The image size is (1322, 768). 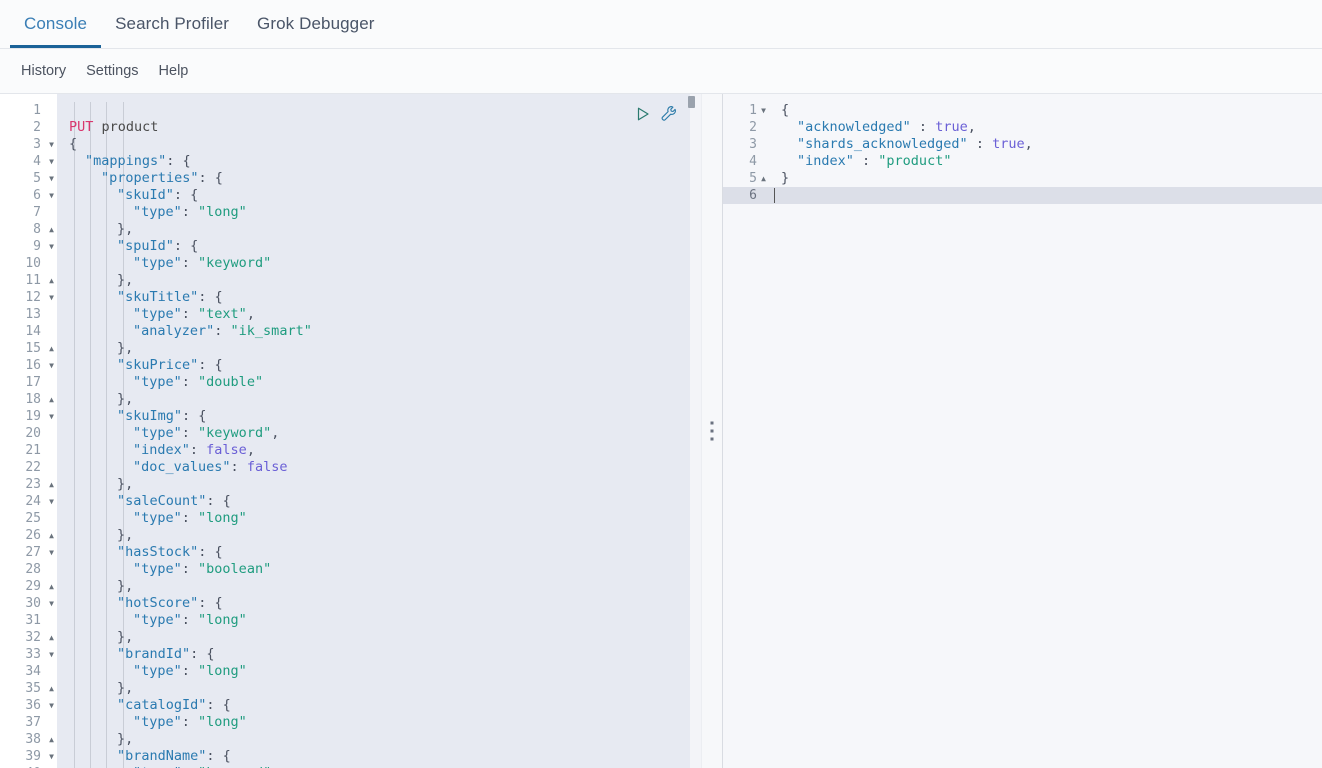 What do you see at coordinates (316, 24) in the screenshot?
I see `tab-grok-debugger: Grok Debugger` at bounding box center [316, 24].